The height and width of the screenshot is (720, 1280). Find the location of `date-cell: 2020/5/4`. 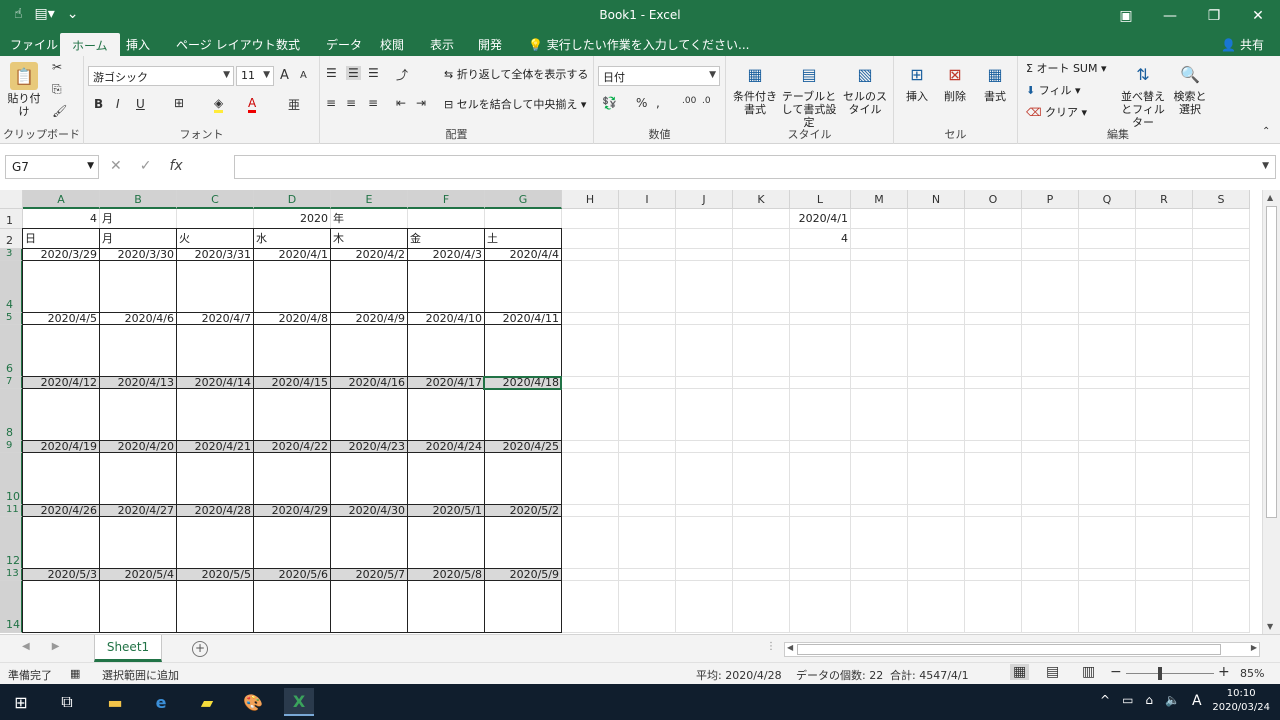

date-cell: 2020/5/4 is located at coordinates (138, 575).